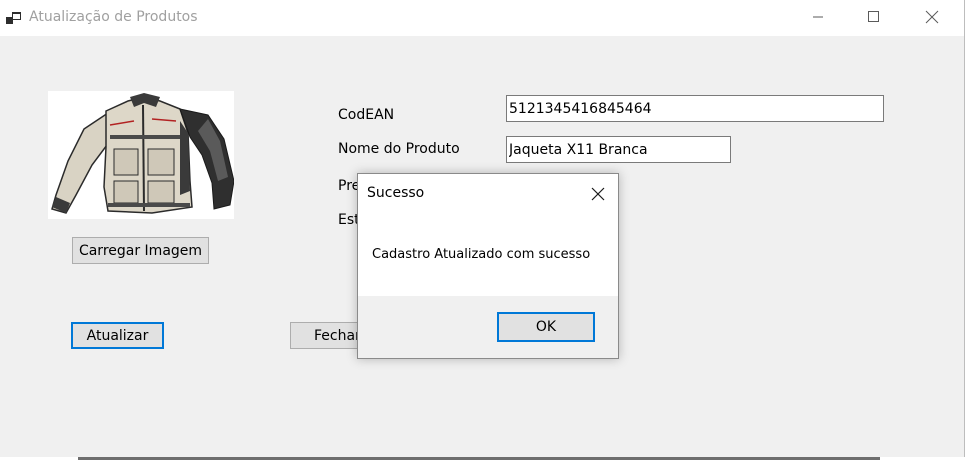 This screenshot has width=965, height=460. I want to click on codean-label: CodEAN, so click(366, 115).